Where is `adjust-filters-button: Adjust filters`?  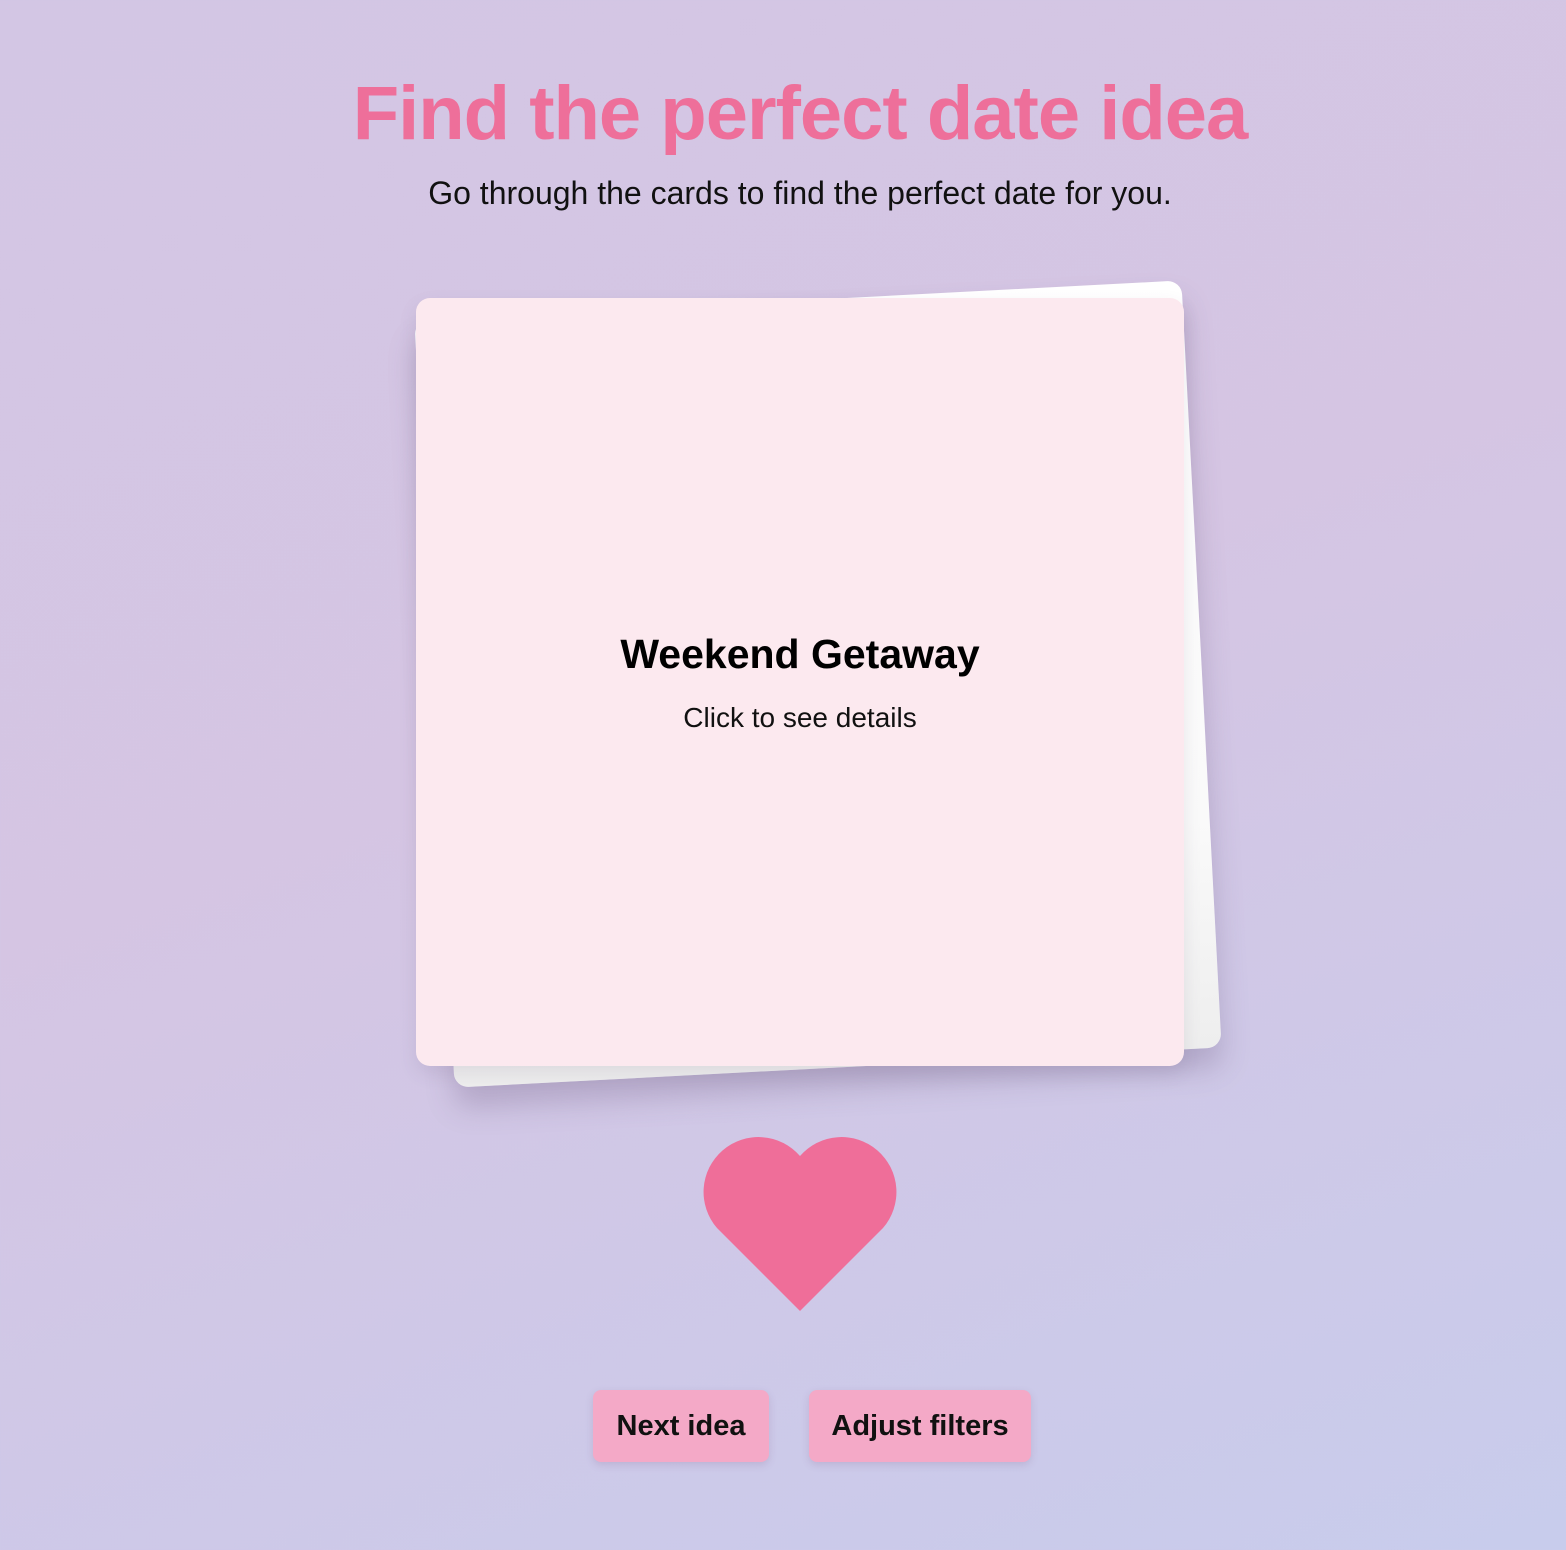 adjust-filters-button: Adjust filters is located at coordinates (920, 1426).